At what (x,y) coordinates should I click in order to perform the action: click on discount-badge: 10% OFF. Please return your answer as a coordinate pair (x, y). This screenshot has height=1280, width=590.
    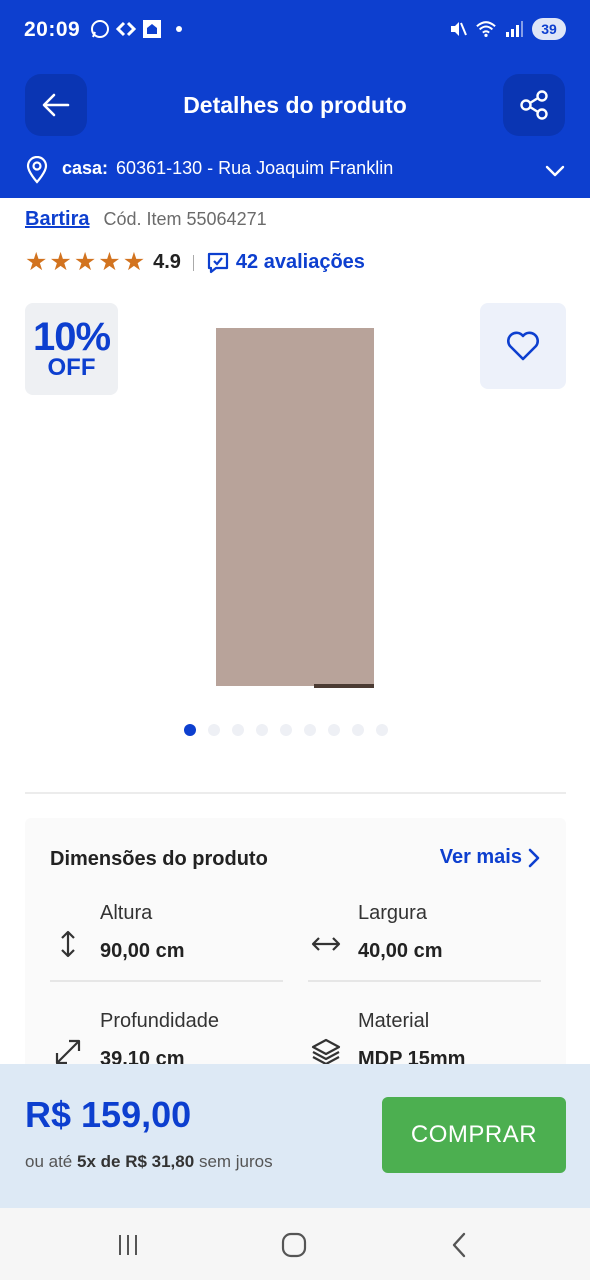
    Looking at the image, I should click on (71, 349).